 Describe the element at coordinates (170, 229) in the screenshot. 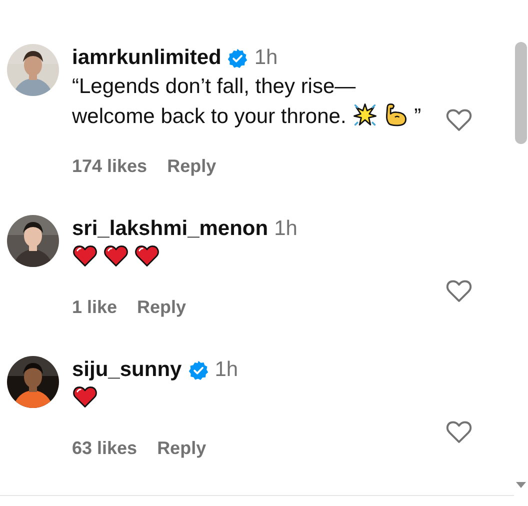

I see `username-link: sri_lakshmi_menon` at that location.